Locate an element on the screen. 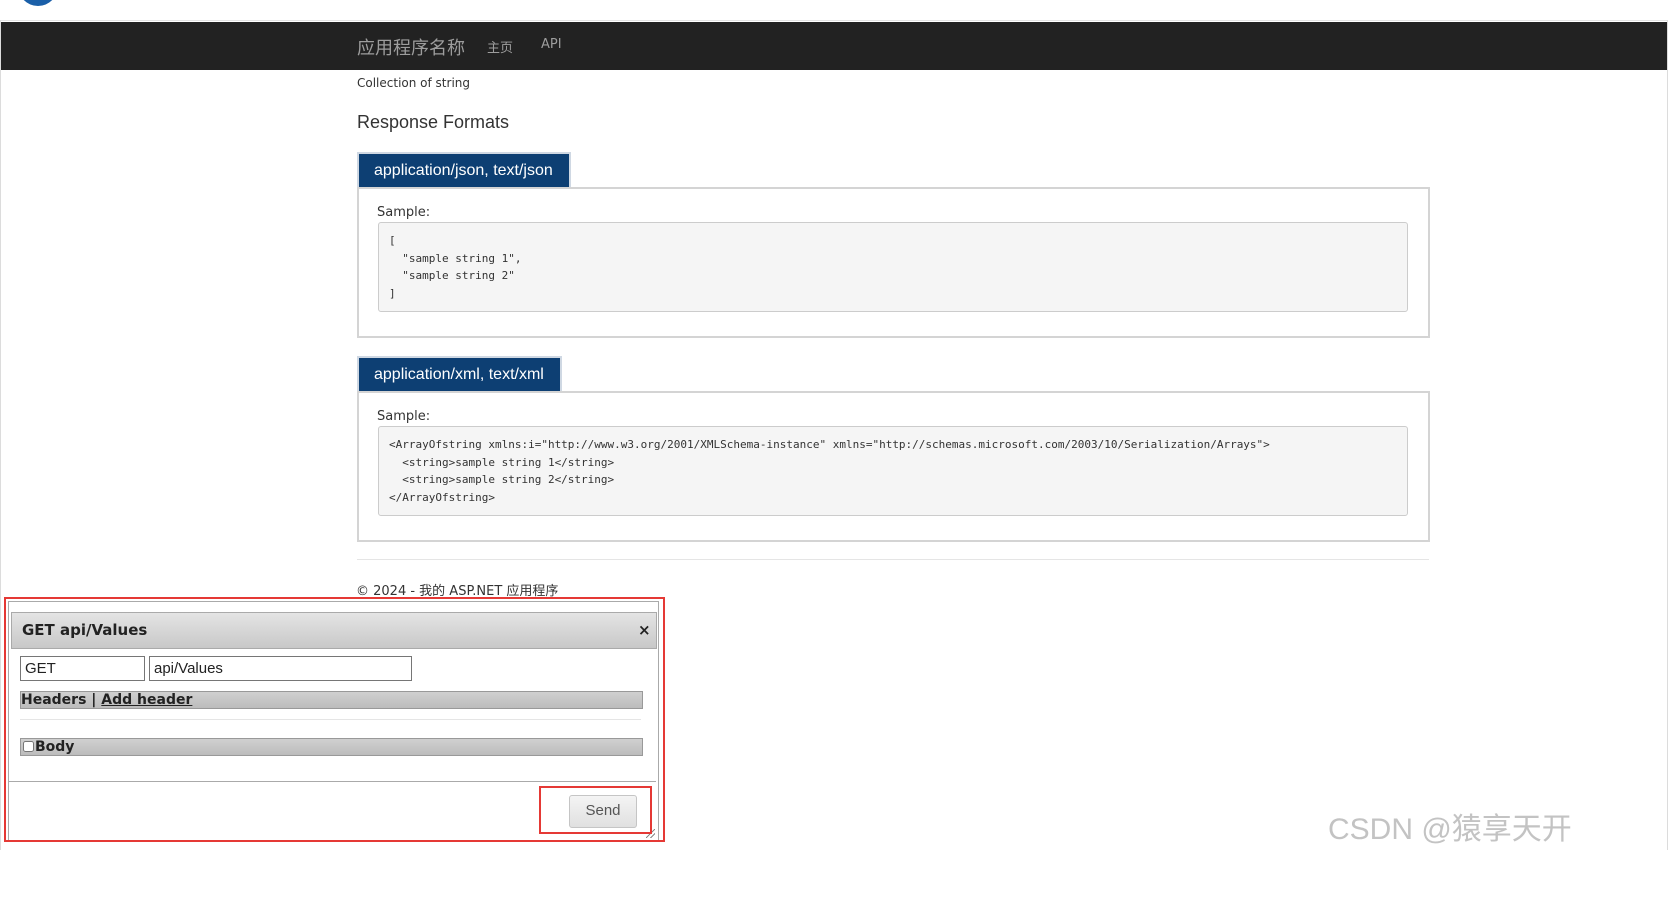  navbar-brand: 应用程序名称 is located at coordinates (411, 47).